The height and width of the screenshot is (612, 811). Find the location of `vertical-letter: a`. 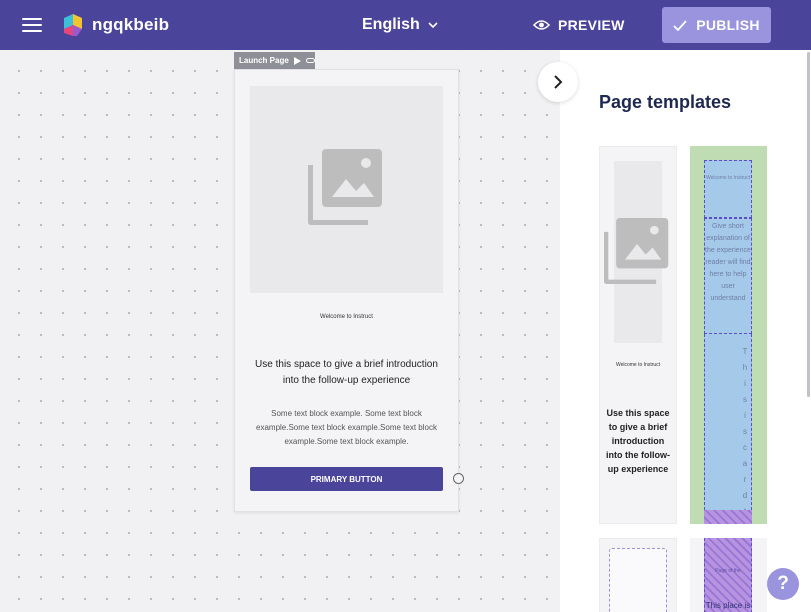

vertical-letter: a is located at coordinates (745, 463).